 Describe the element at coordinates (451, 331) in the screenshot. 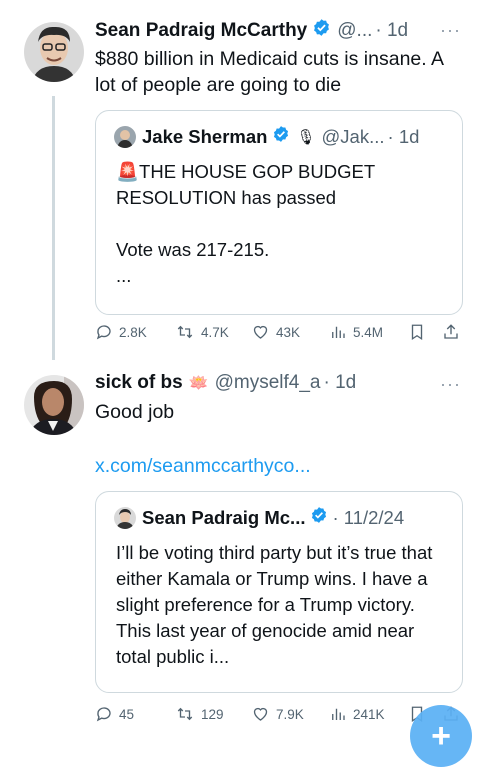

I see `share-icon` at that location.